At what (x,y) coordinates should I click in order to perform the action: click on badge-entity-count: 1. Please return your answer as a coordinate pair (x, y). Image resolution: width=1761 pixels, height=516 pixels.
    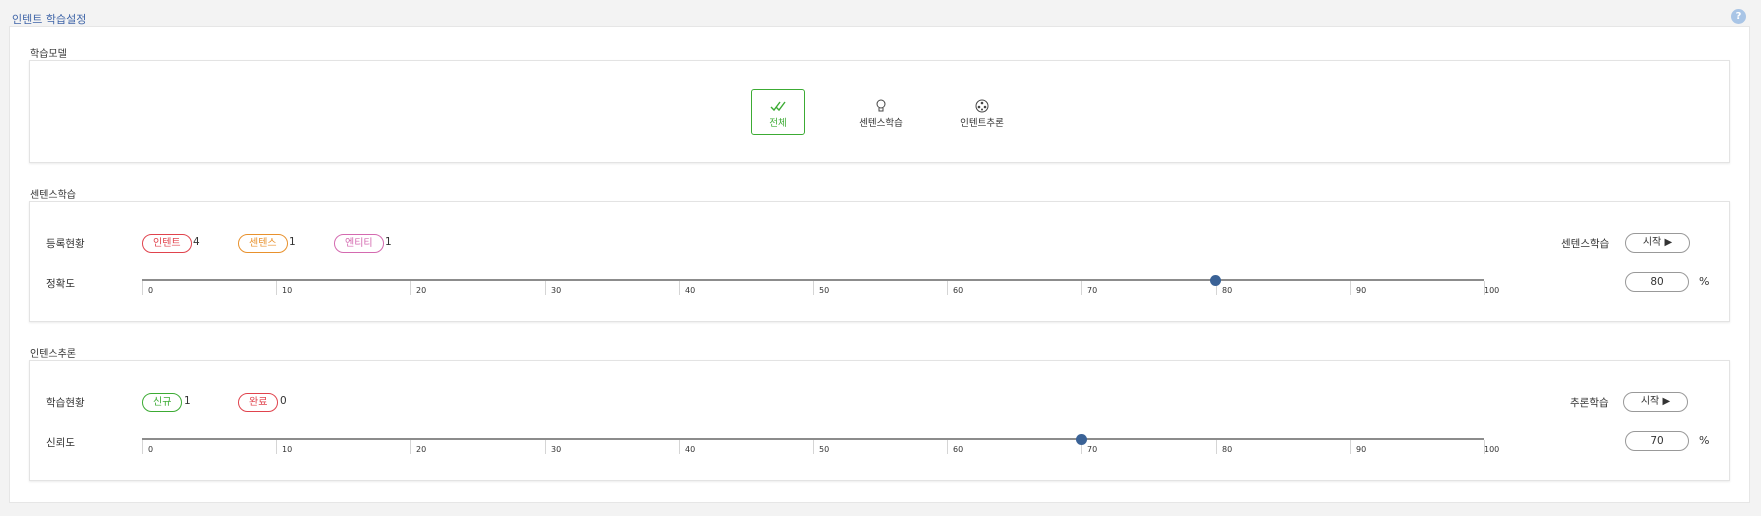
    Looking at the image, I should click on (388, 242).